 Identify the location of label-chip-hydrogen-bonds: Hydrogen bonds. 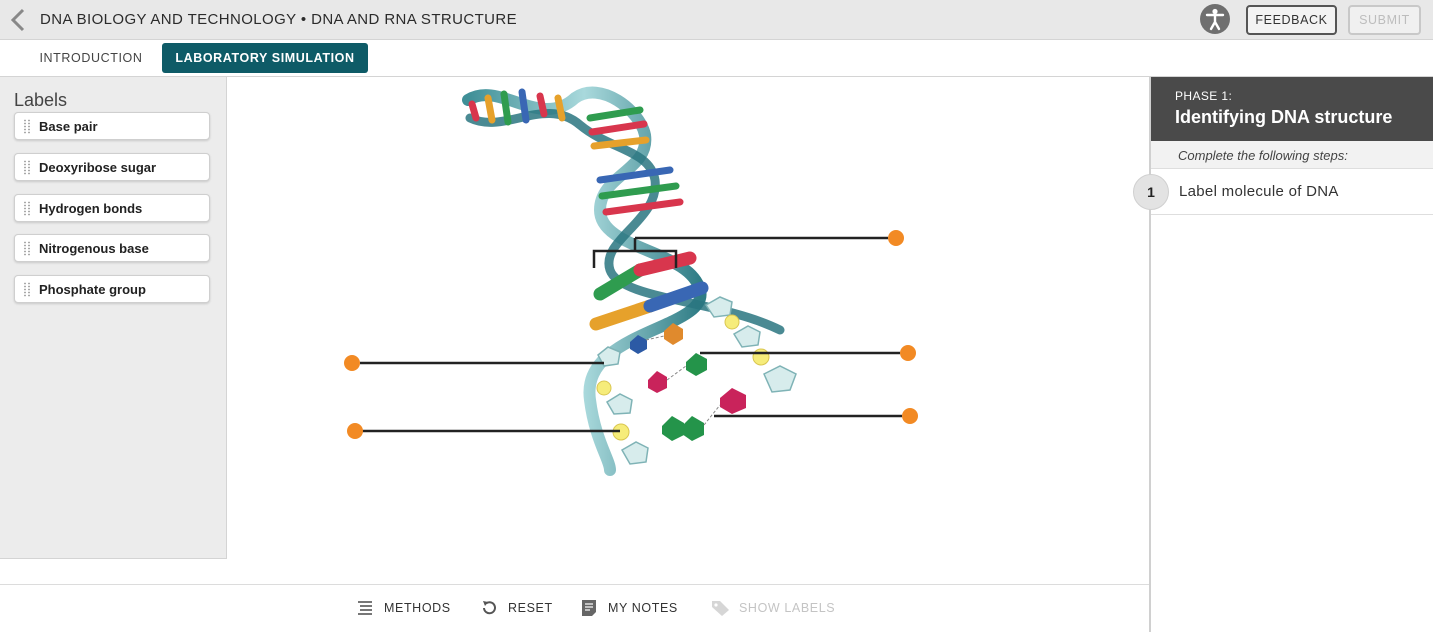
(112, 208).